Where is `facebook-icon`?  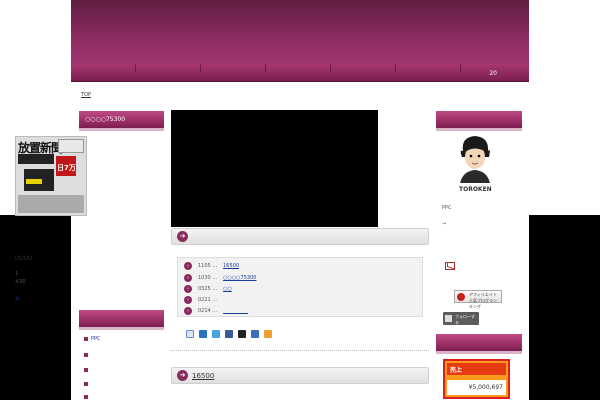
facebook-icon is located at coordinates (229, 334).